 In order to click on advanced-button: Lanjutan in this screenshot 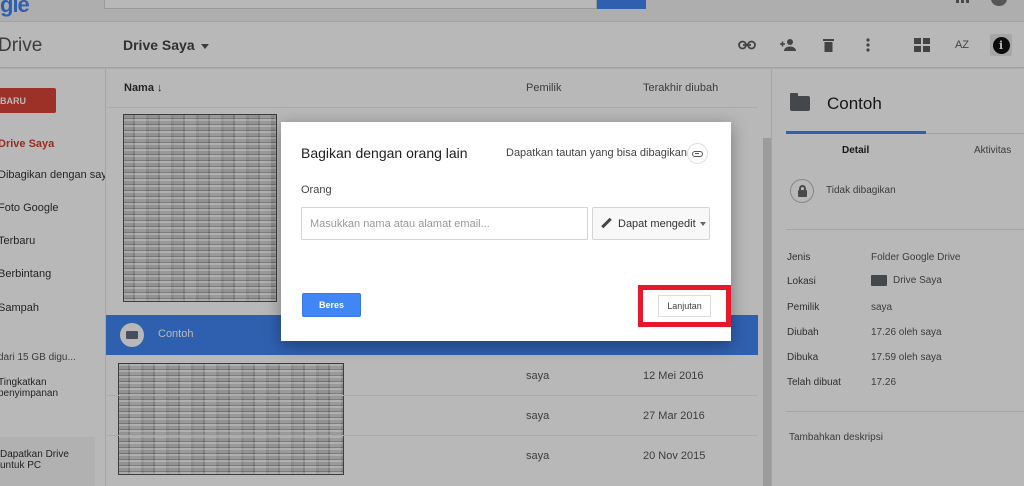, I will do `click(684, 306)`.